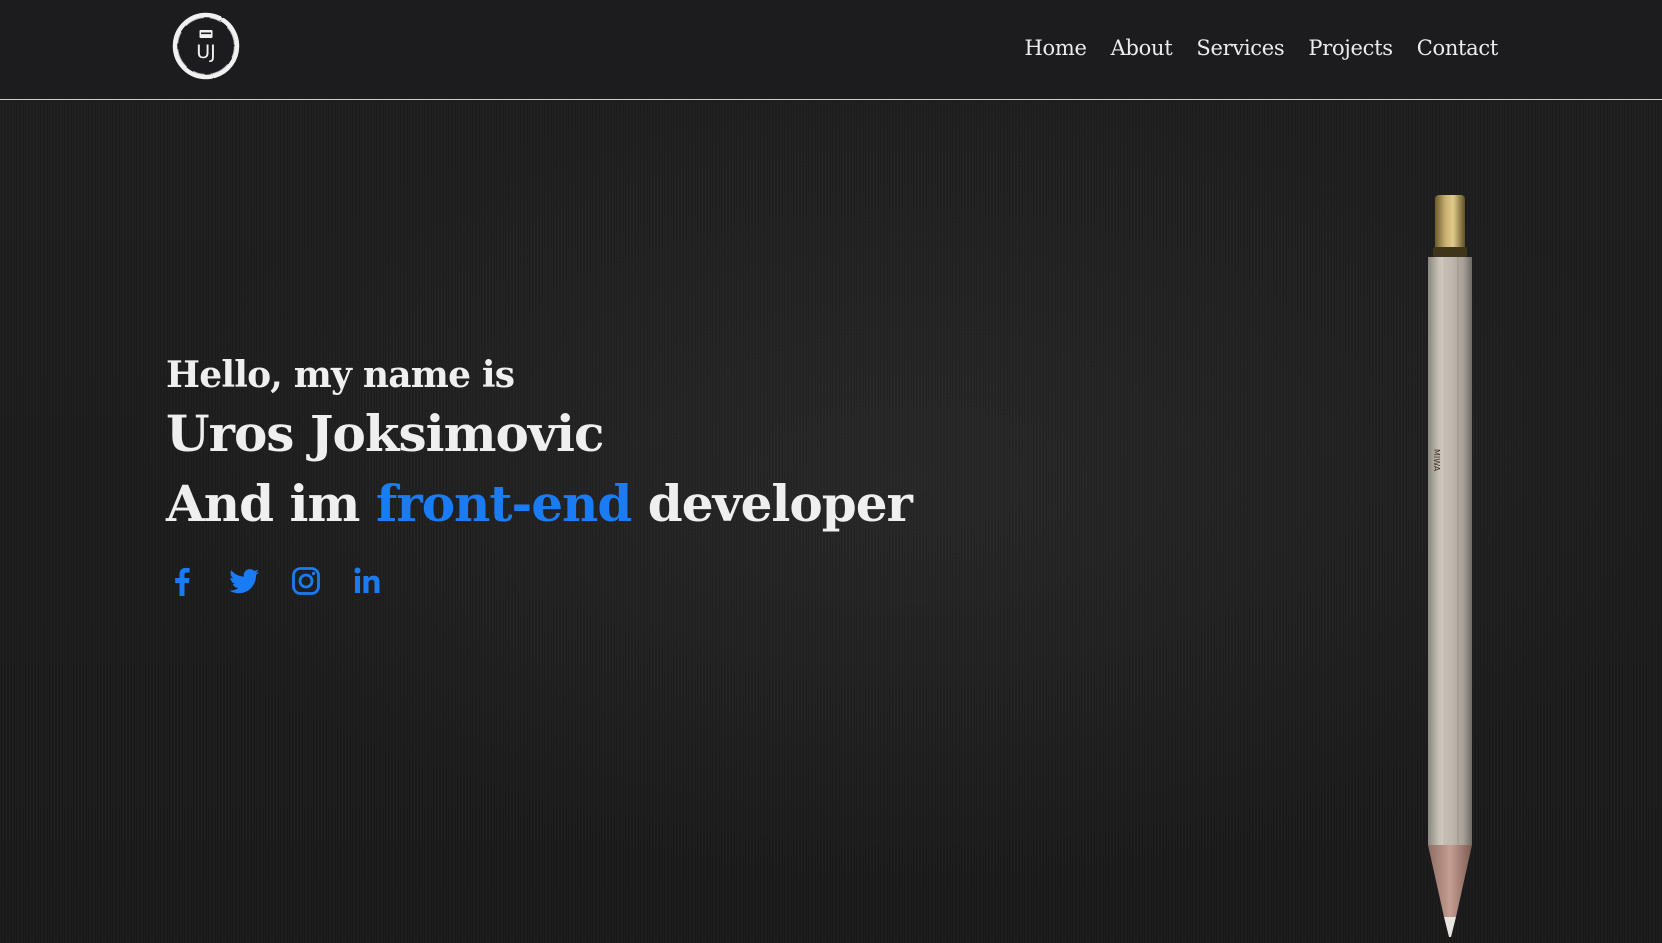  What do you see at coordinates (831, 50) in the screenshot?
I see `navbar: UJ Home About Services Projects Contact` at bounding box center [831, 50].